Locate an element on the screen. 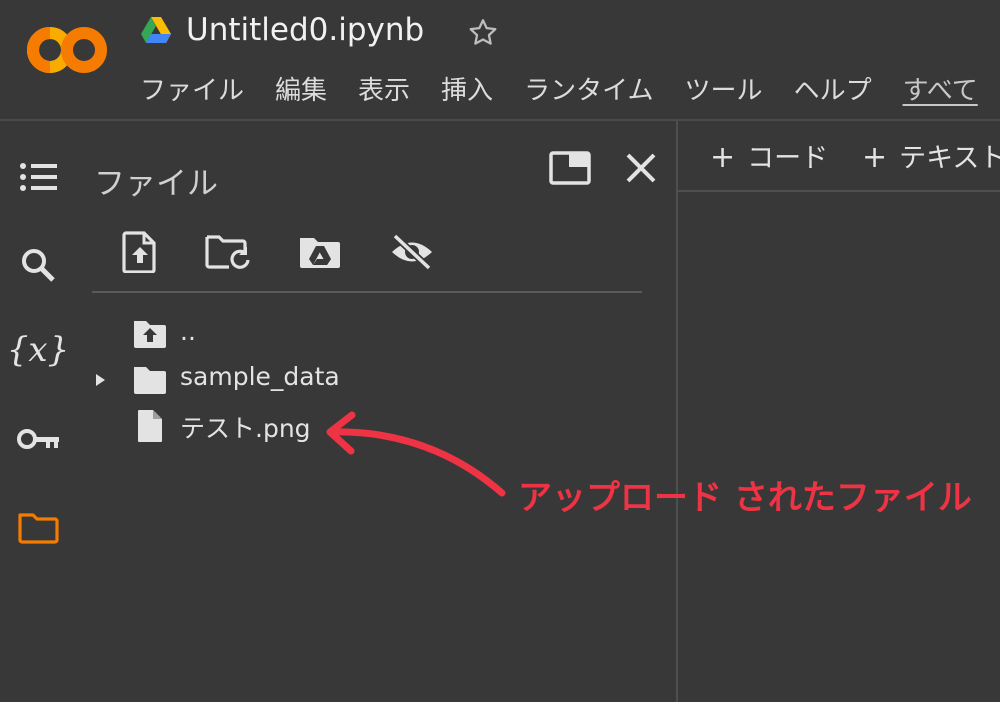  mount-drive-icon is located at coordinates (320, 253).